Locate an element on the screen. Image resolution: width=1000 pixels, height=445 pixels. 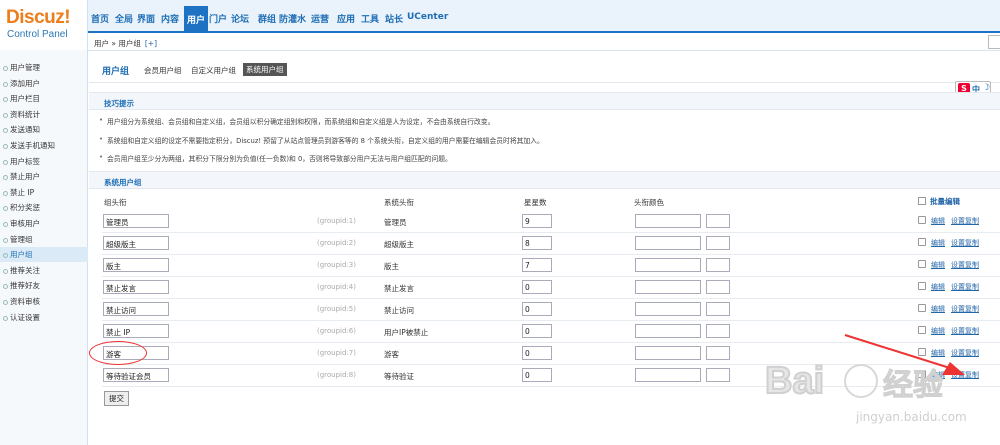
sidebar-item-7: 禁止用户 is located at coordinates (44, 176).